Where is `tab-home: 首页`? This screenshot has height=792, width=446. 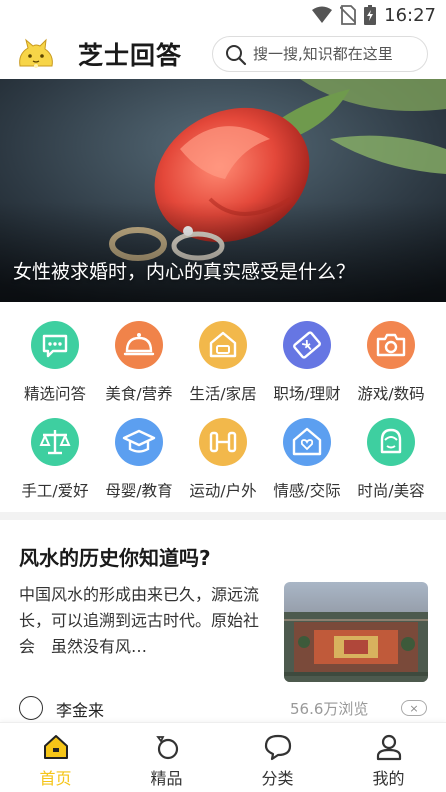
tab-home: 首页 is located at coordinates (55, 757).